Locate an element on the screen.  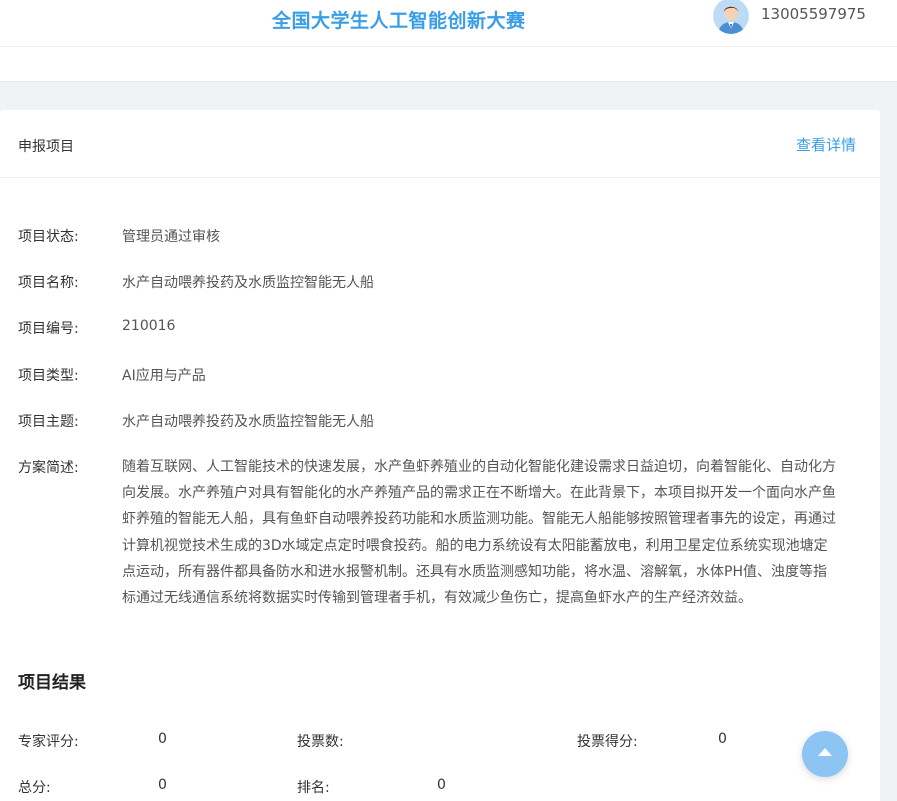
field-label: 方案简述: is located at coordinates (48, 468).